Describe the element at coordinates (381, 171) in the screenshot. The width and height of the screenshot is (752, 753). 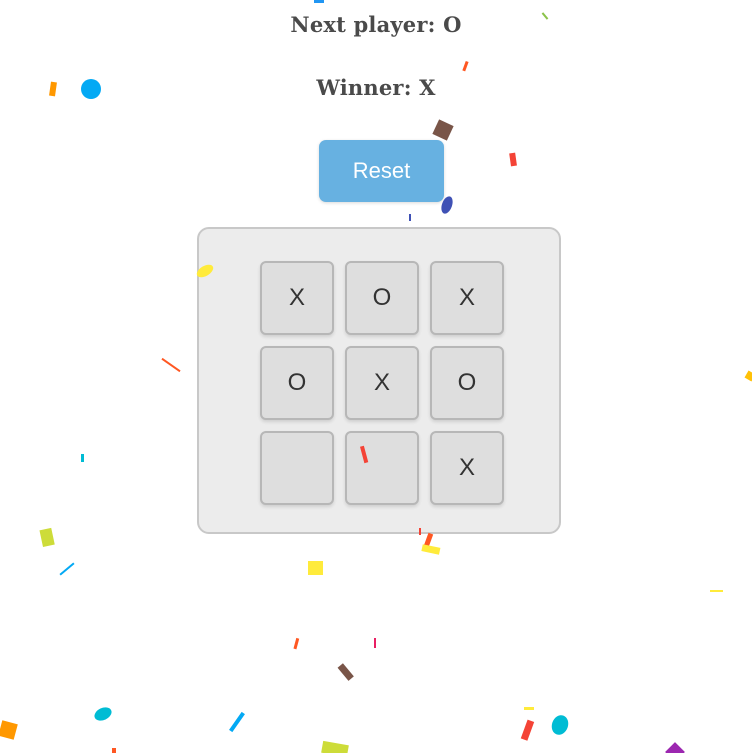
I see `reset-button: Reset` at that location.